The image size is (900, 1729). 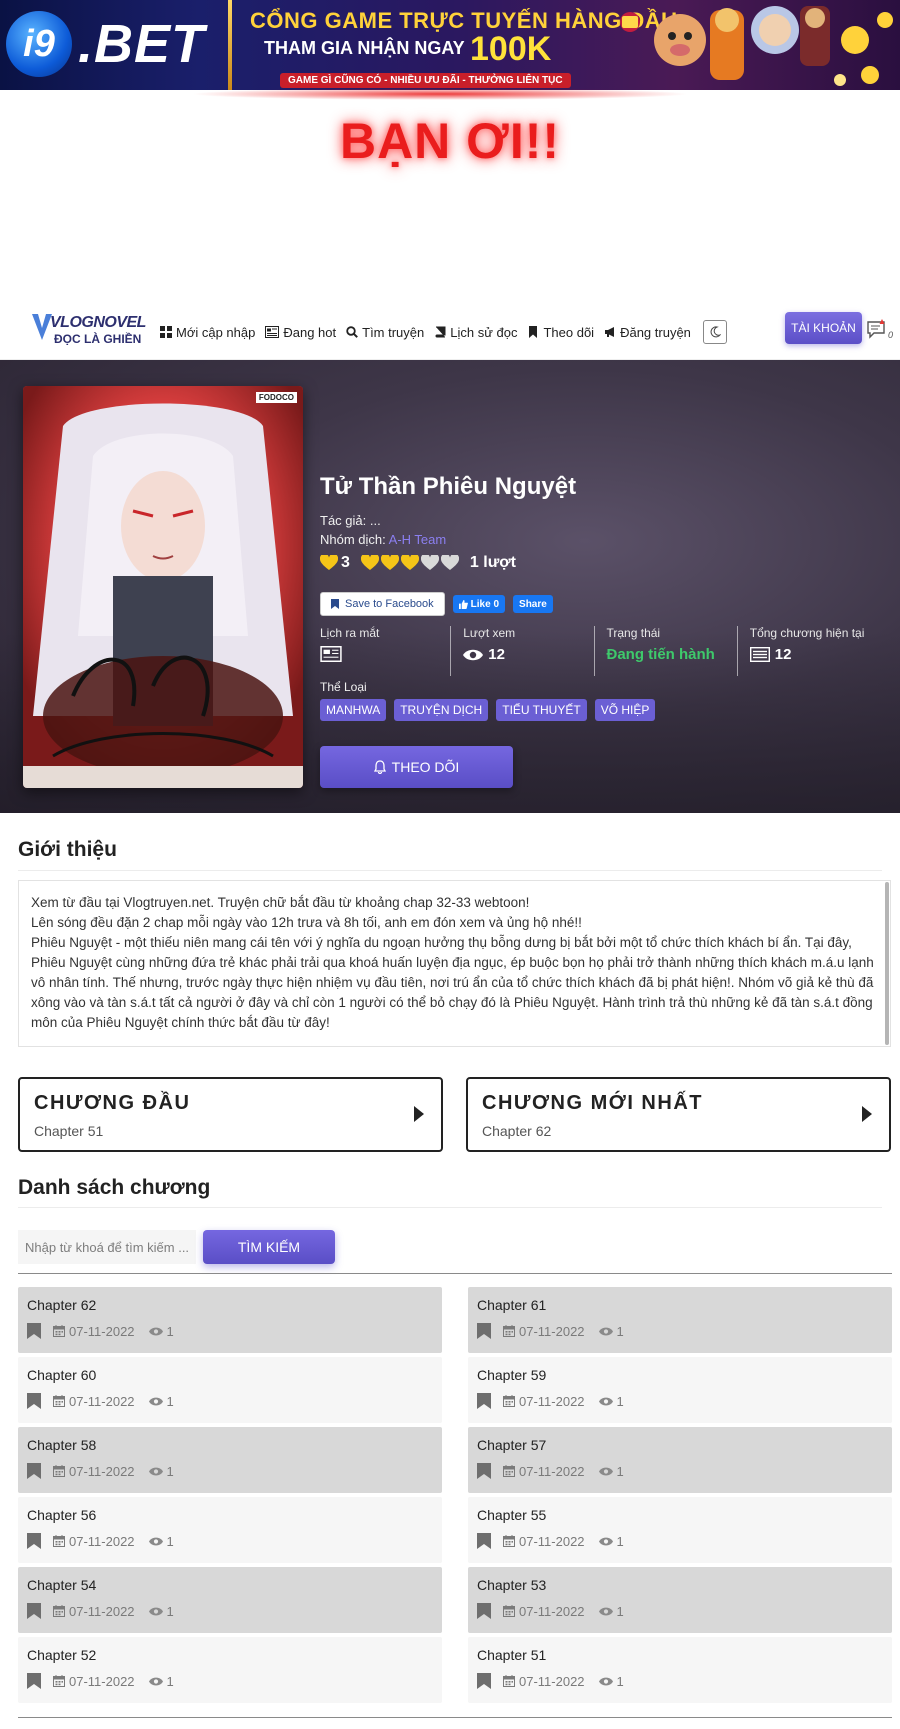 What do you see at coordinates (680, 1600) in the screenshot?
I see `chapter-row: Chapter 53 07-11-2022 1` at bounding box center [680, 1600].